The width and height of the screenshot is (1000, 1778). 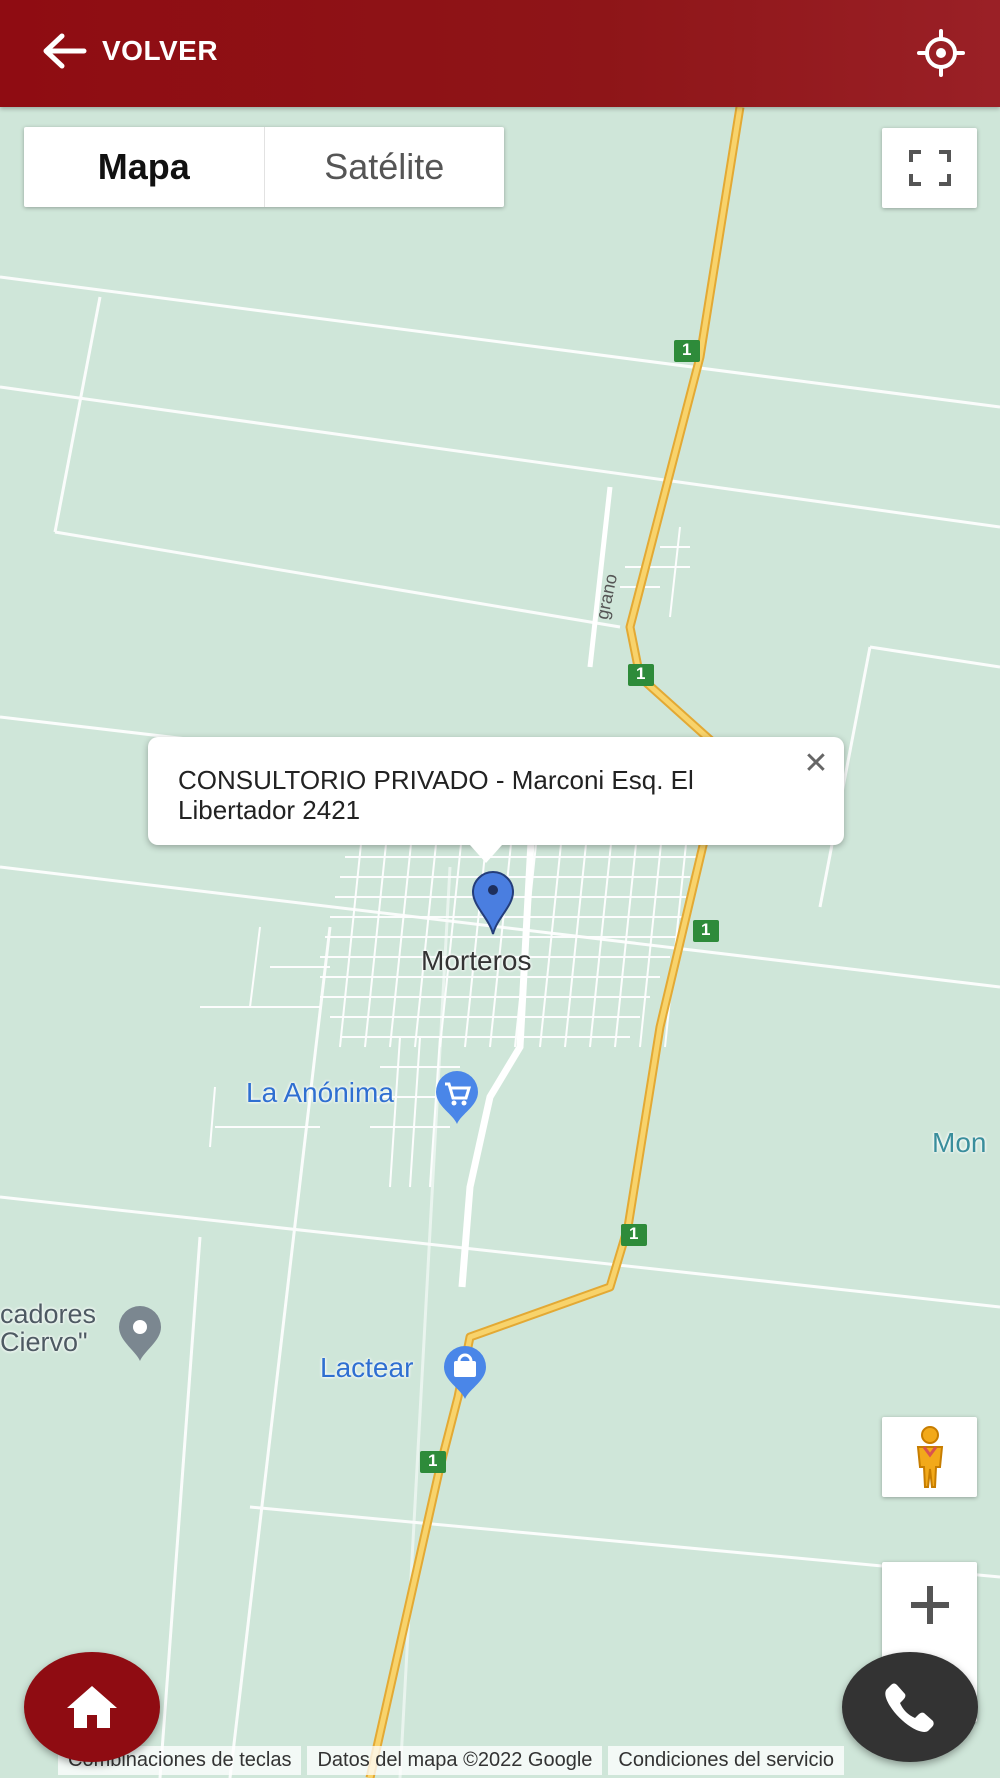 What do you see at coordinates (144, 167) in the screenshot?
I see `map-type-map-button: Mapa` at bounding box center [144, 167].